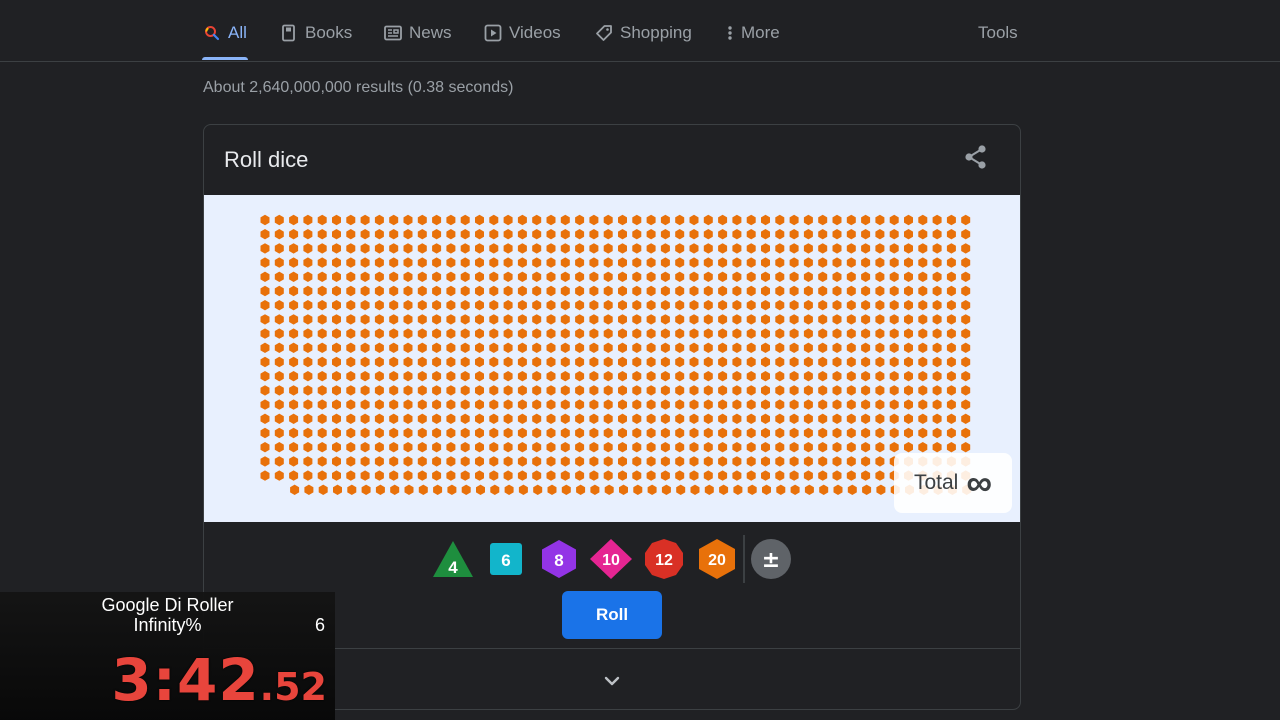 This screenshot has width=1280, height=720. What do you see at coordinates (453, 559) in the screenshot?
I see `d4-button: 4` at bounding box center [453, 559].